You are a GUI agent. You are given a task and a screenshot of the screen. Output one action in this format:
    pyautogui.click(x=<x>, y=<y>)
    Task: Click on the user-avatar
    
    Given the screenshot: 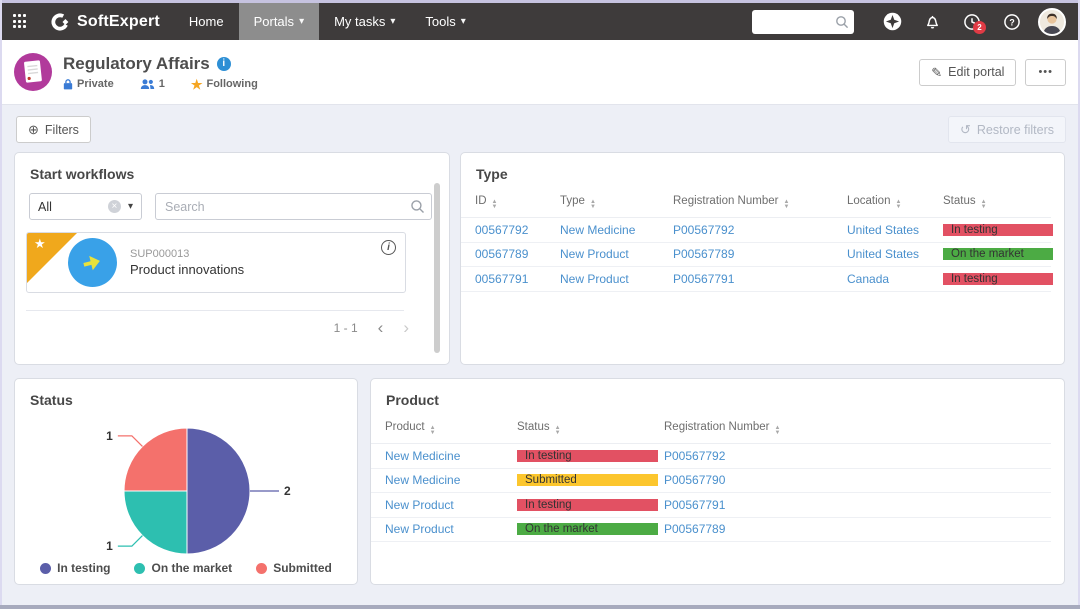 What is the action you would take?
    pyautogui.click(x=1052, y=21)
    